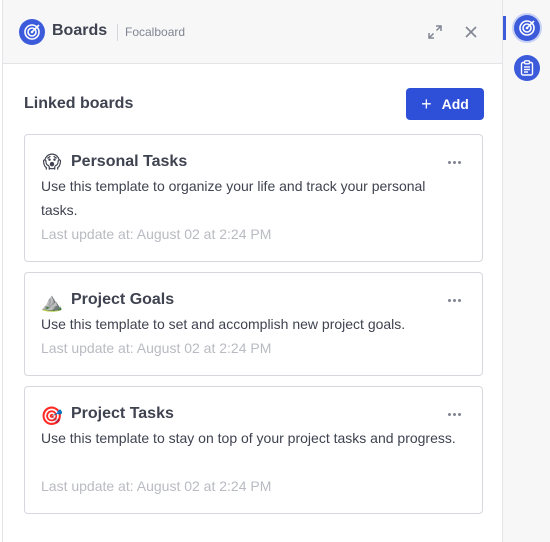 This screenshot has width=550, height=542. What do you see at coordinates (122, 413) in the screenshot?
I see `card-title: Project Tasks` at bounding box center [122, 413].